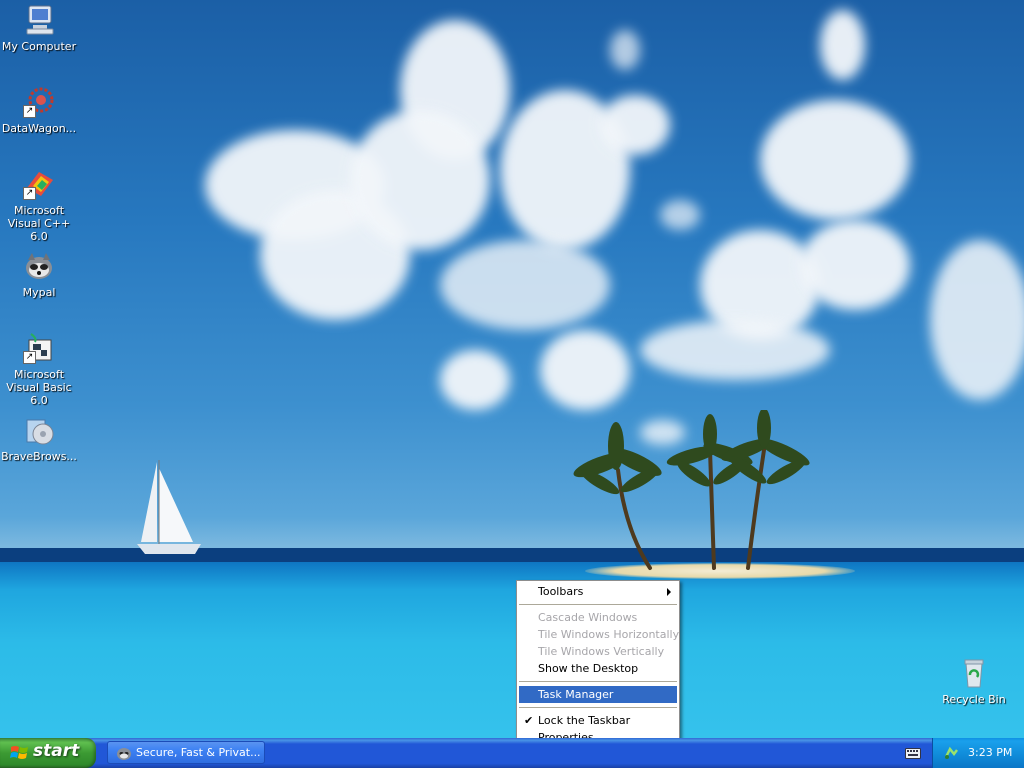 Image resolution: width=1024 pixels, height=768 pixels. I want to click on menu-item-toolbars: Toolbars, so click(598, 591).